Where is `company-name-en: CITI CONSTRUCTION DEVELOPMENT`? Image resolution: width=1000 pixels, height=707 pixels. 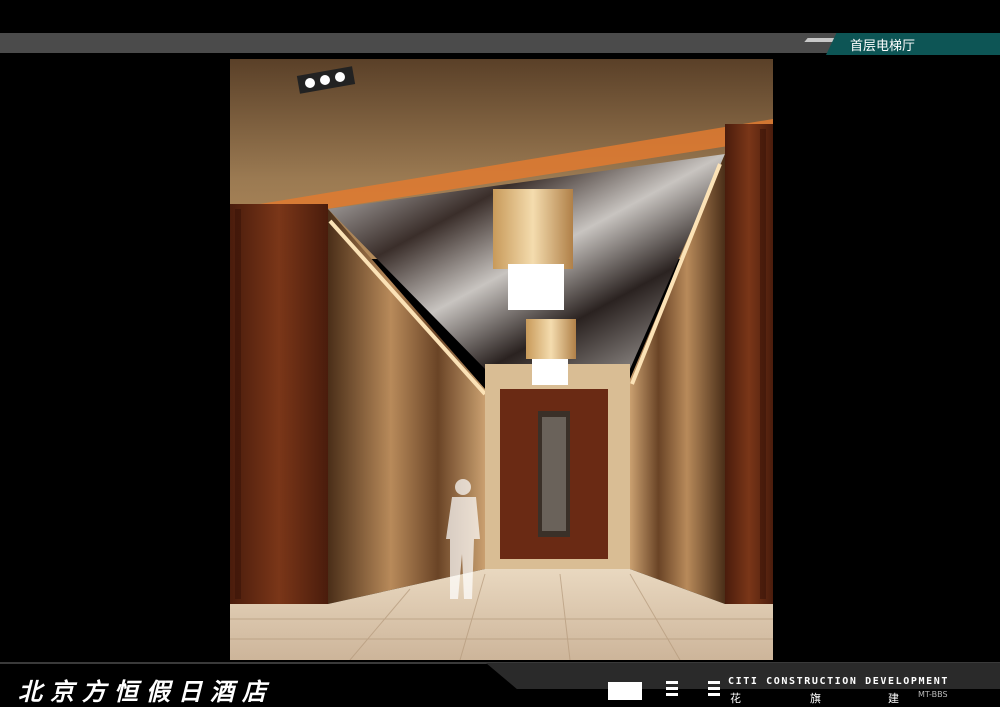
company-name-en: CITI CONSTRUCTION DEVELOPMENT is located at coordinates (838, 681).